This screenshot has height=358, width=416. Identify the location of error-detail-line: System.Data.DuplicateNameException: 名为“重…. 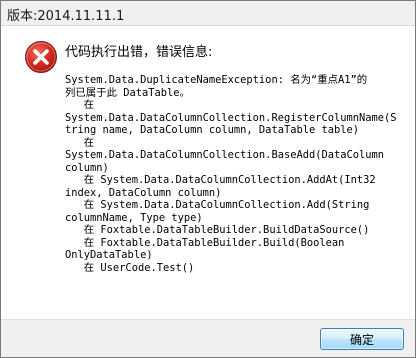
(216, 80).